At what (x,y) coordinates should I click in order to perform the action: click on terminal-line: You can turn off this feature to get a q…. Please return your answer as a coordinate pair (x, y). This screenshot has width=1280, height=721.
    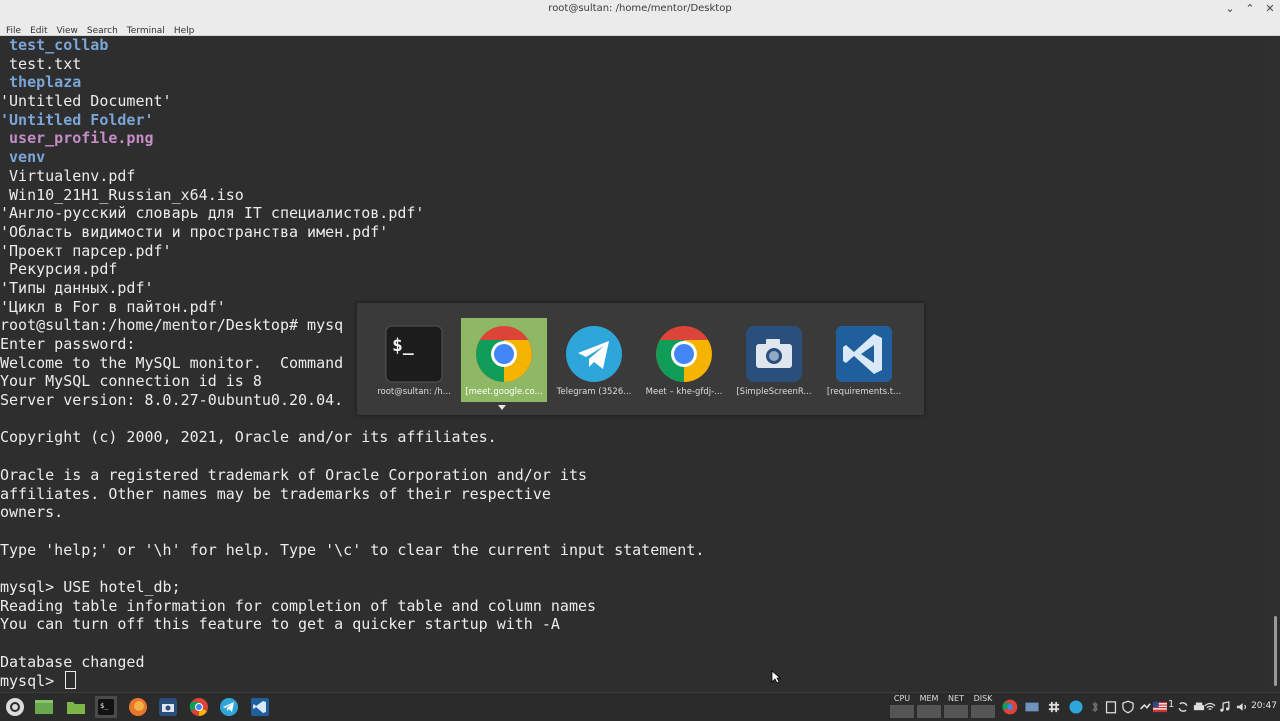
    Looking at the image, I should click on (280, 624).